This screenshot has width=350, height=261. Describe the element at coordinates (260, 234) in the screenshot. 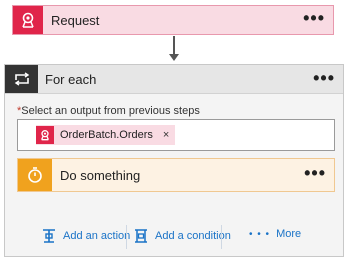

I see `more-icon: • • •` at that location.